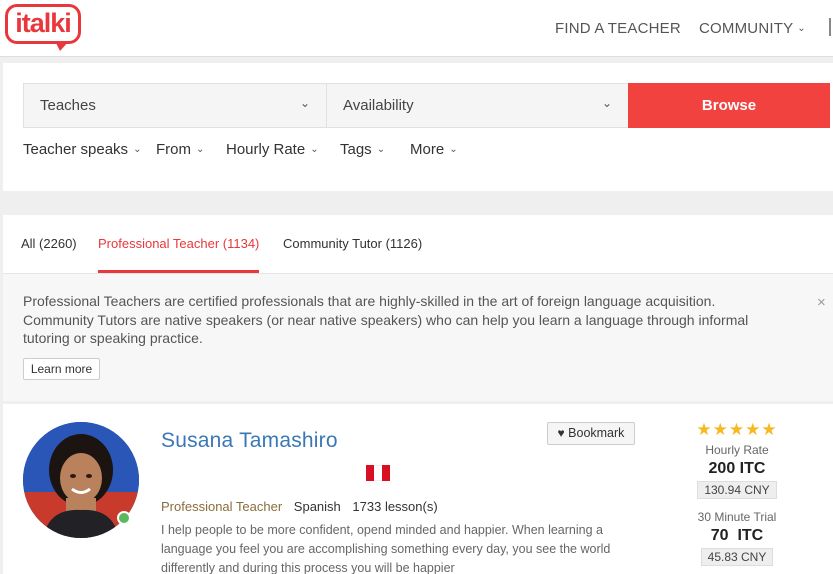 This screenshot has width=833, height=574. What do you see at coordinates (427, 149) in the screenshot?
I see `filter-label: More` at bounding box center [427, 149].